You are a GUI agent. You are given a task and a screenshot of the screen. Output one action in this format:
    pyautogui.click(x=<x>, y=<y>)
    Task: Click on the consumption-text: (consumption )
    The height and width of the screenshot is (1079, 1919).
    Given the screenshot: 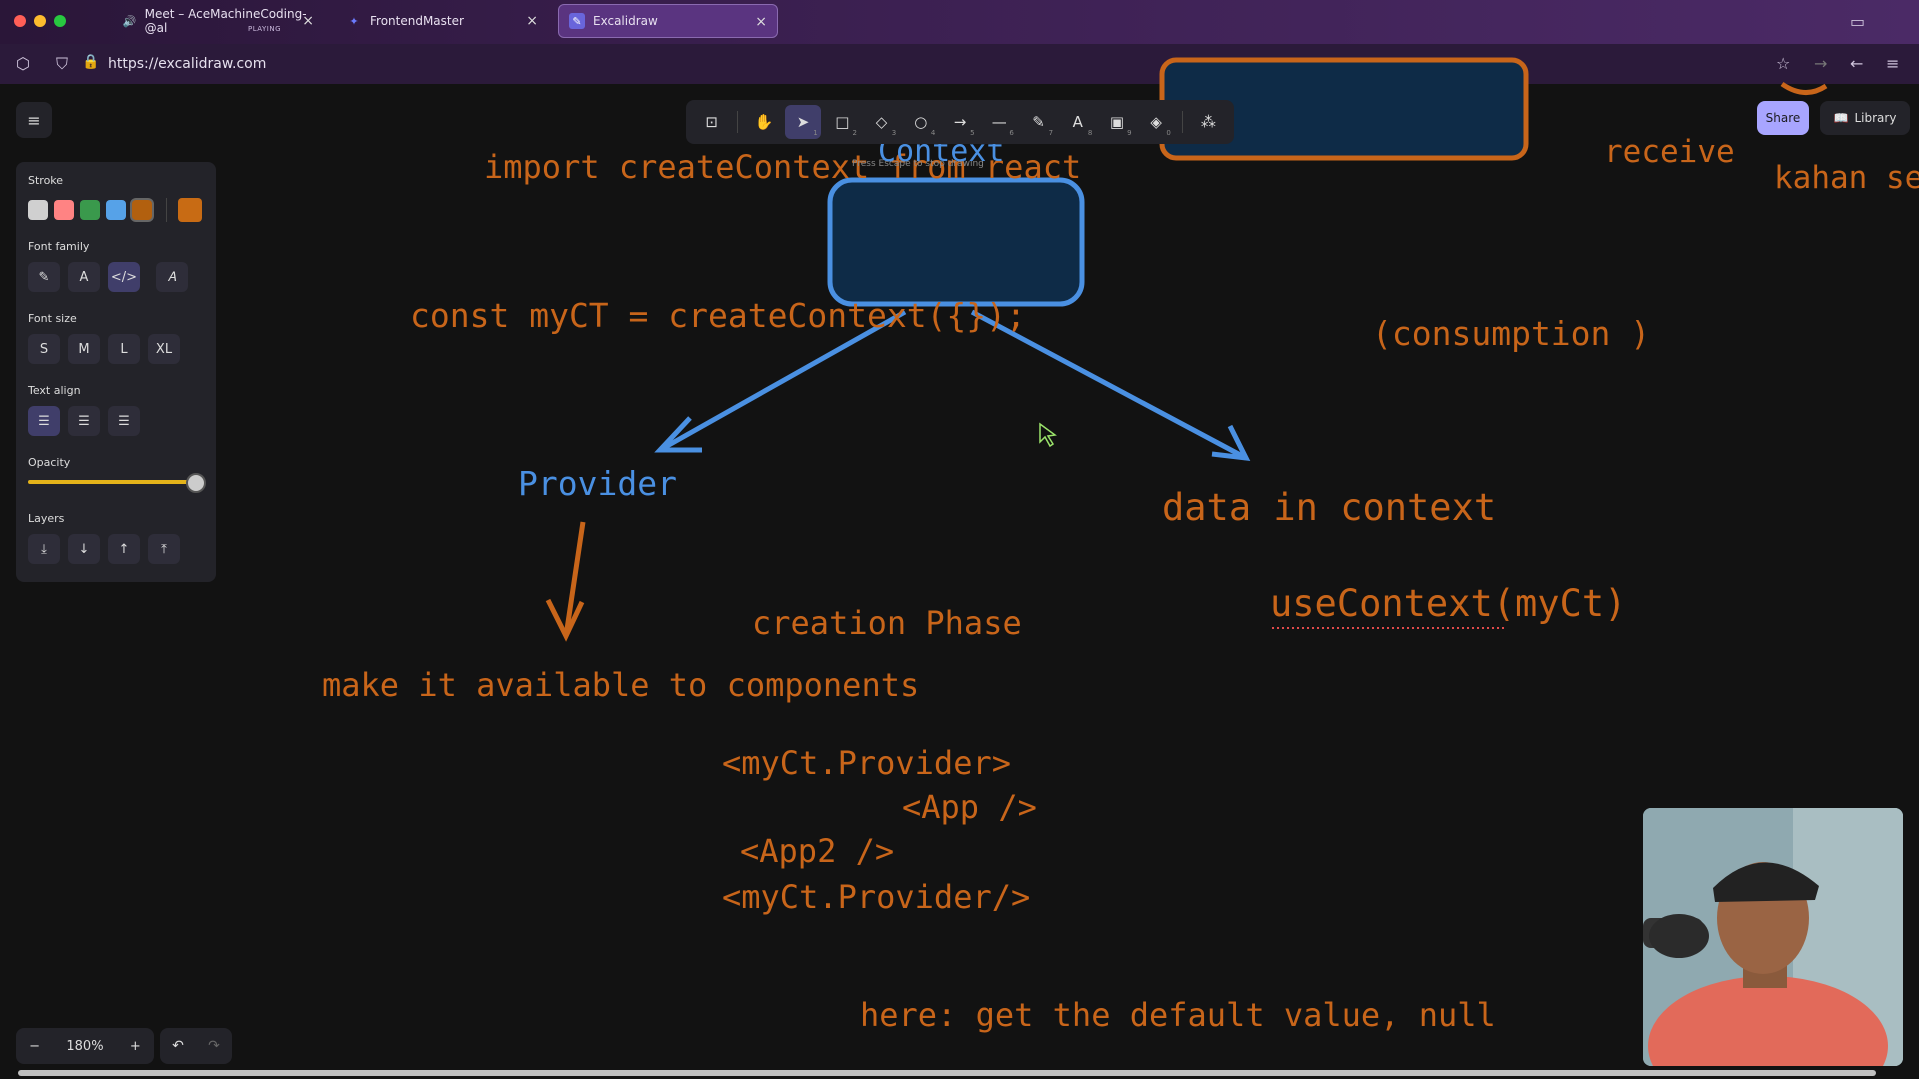 What is the action you would take?
    pyautogui.click(x=1511, y=333)
    